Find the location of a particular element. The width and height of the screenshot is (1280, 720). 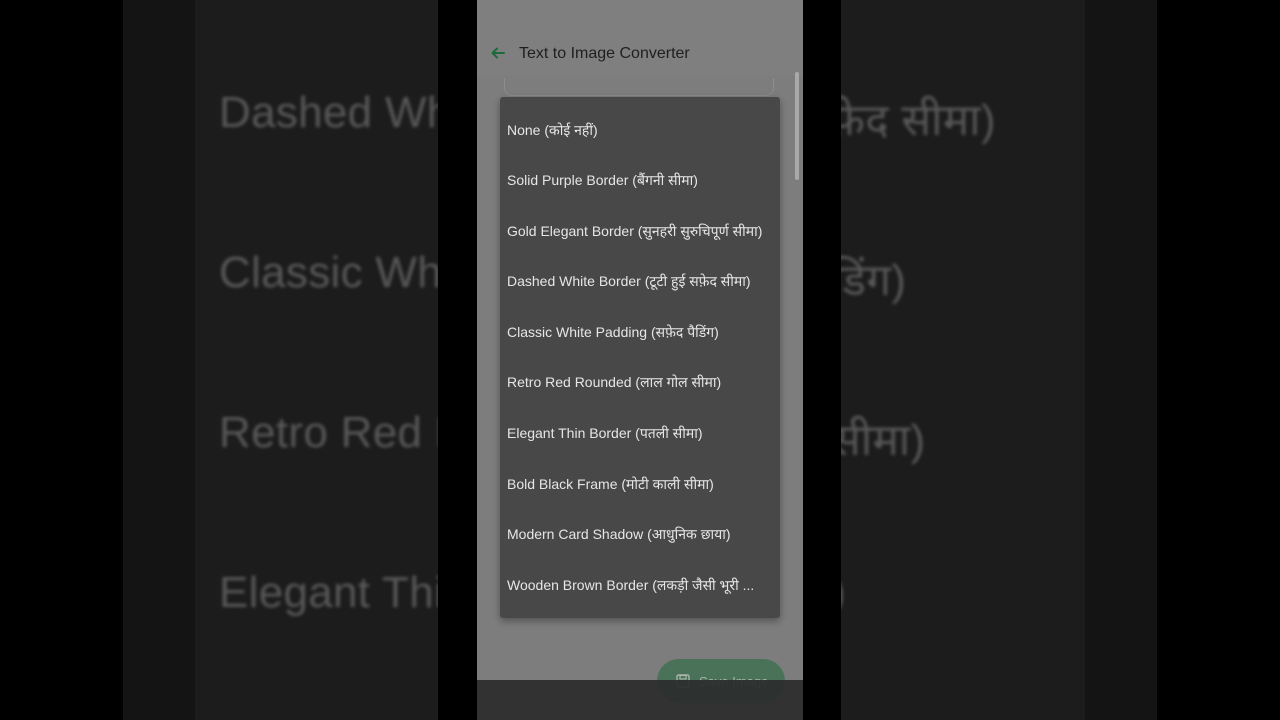

menu-item-classic-white-padding: Classic White Padding (सफ़ेद पैडिंग) is located at coordinates (640, 332).